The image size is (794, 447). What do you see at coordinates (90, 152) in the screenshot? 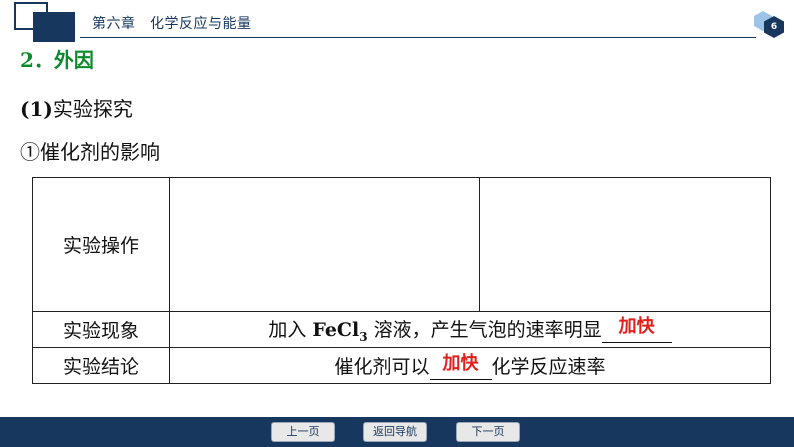
I see `item-title: ①催化剂的影响` at bounding box center [90, 152].